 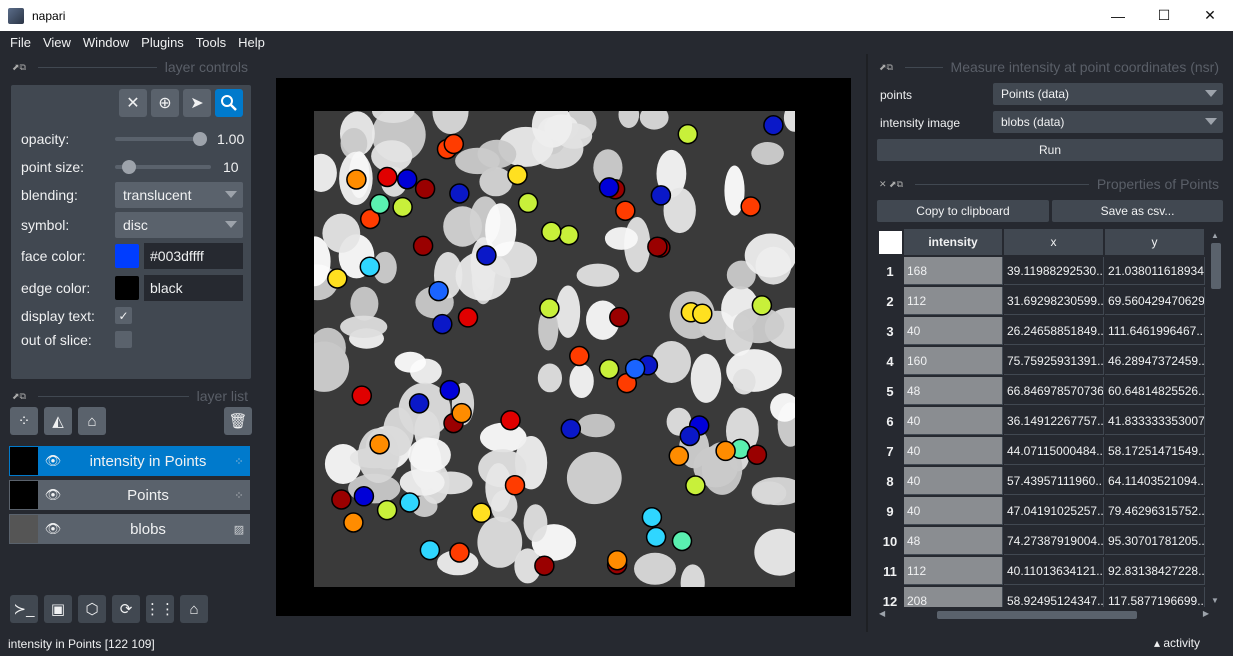 What do you see at coordinates (1050, 150) in the screenshot?
I see `run-button: Run` at bounding box center [1050, 150].